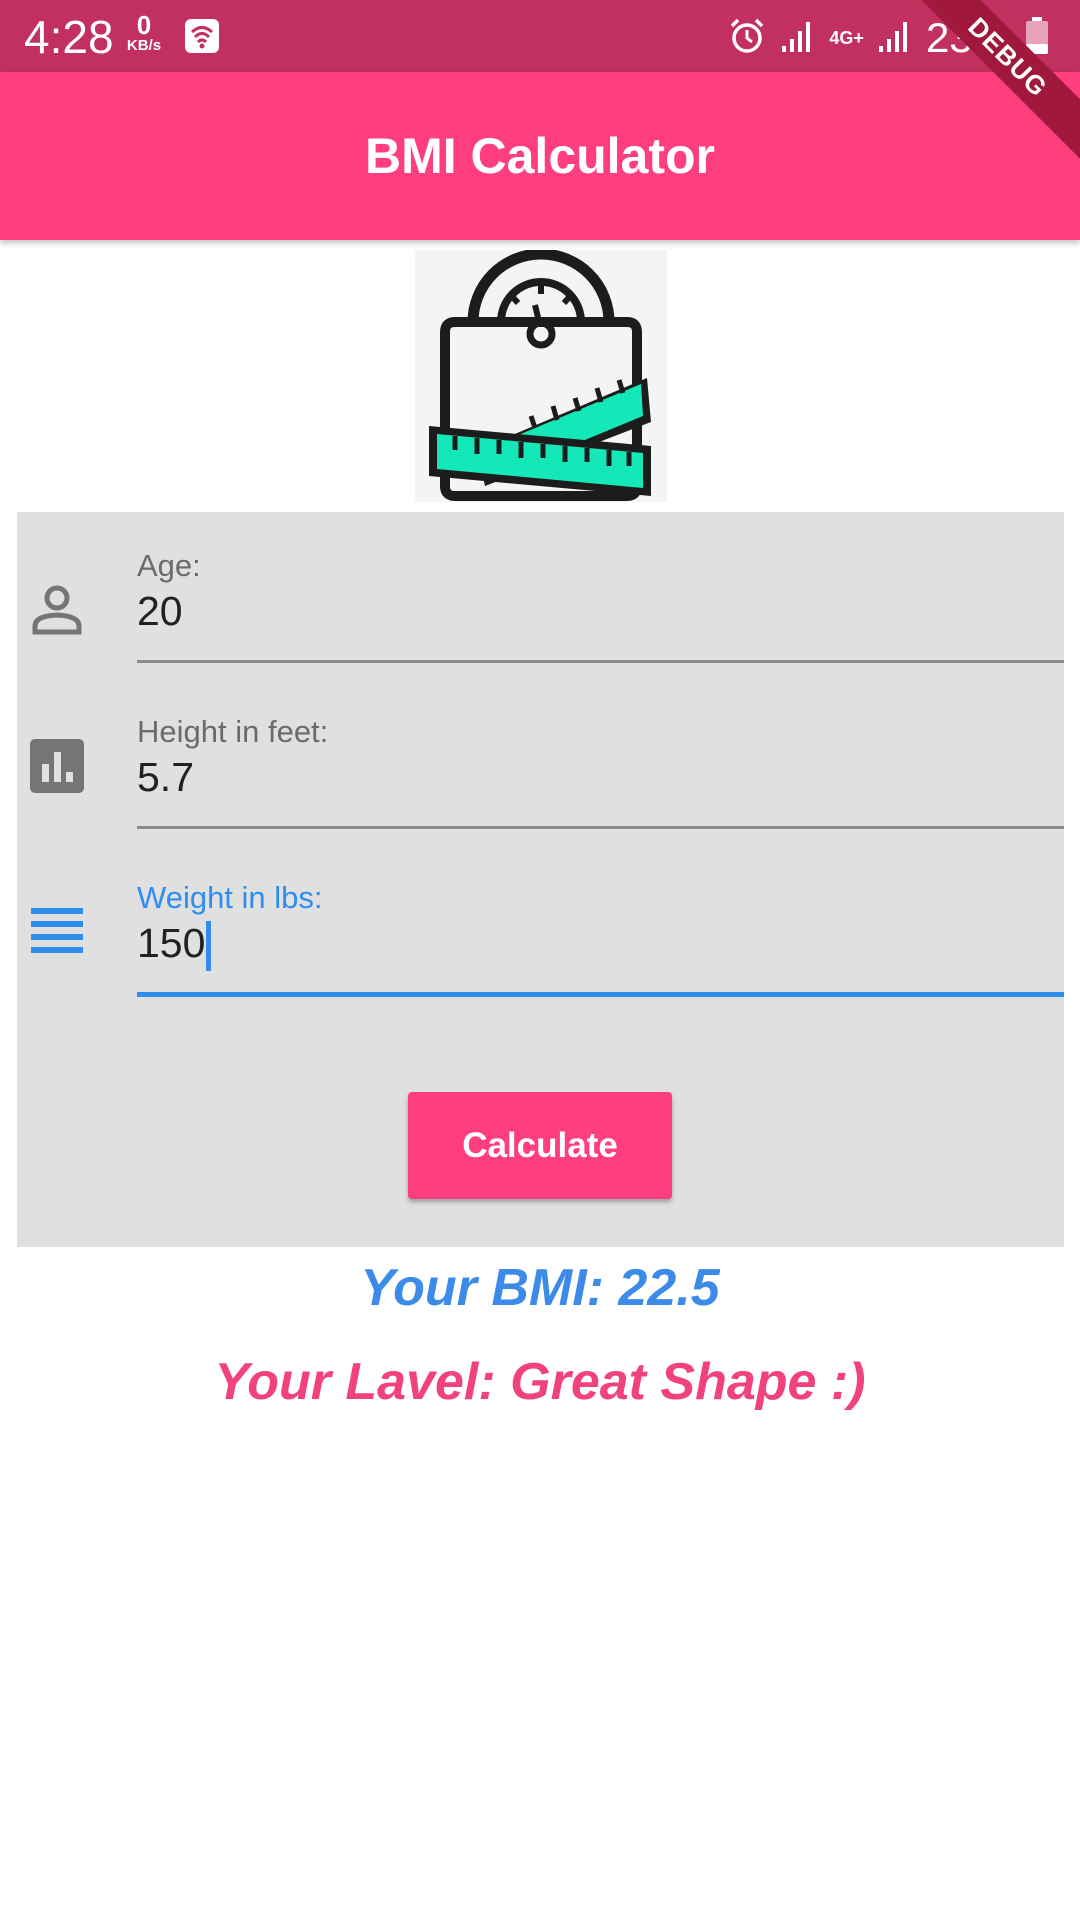 Image resolution: width=1080 pixels, height=1920 pixels. What do you see at coordinates (540, 1145) in the screenshot?
I see `calculate-button: Calculate` at bounding box center [540, 1145].